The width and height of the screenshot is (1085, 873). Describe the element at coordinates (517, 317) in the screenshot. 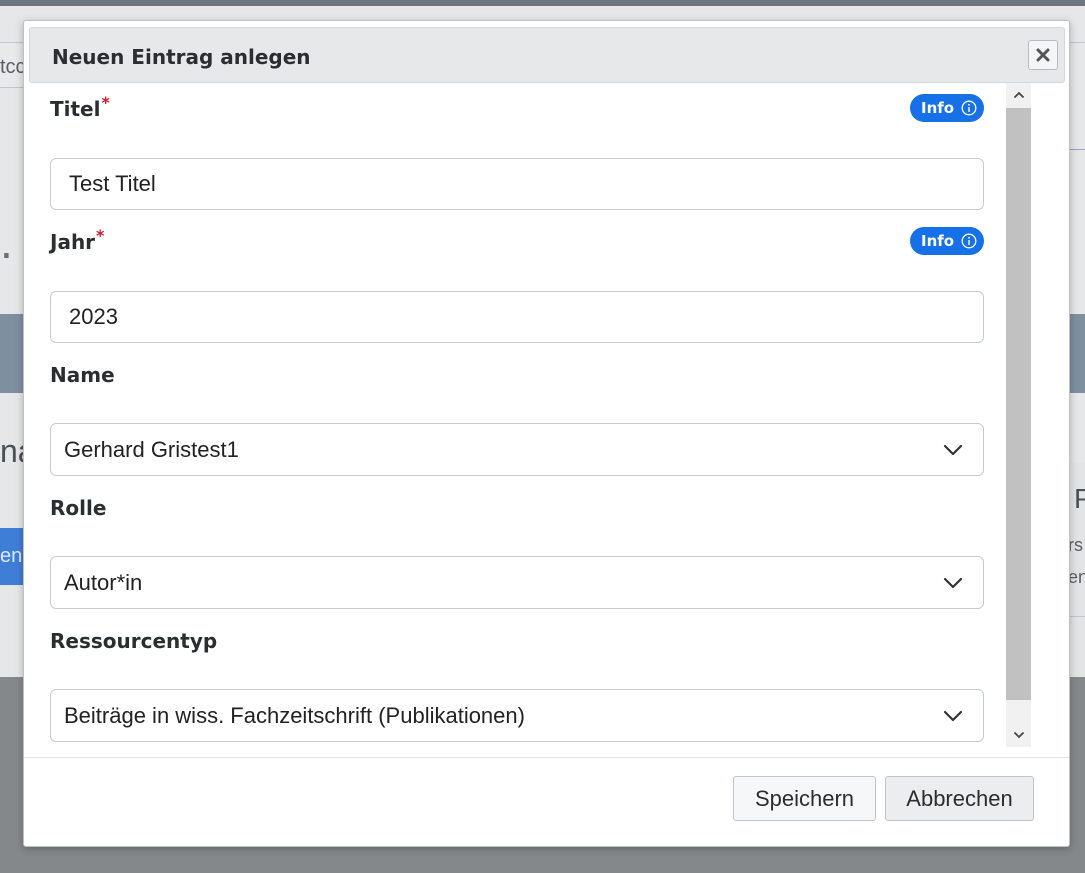

I see `jahr-input` at that location.